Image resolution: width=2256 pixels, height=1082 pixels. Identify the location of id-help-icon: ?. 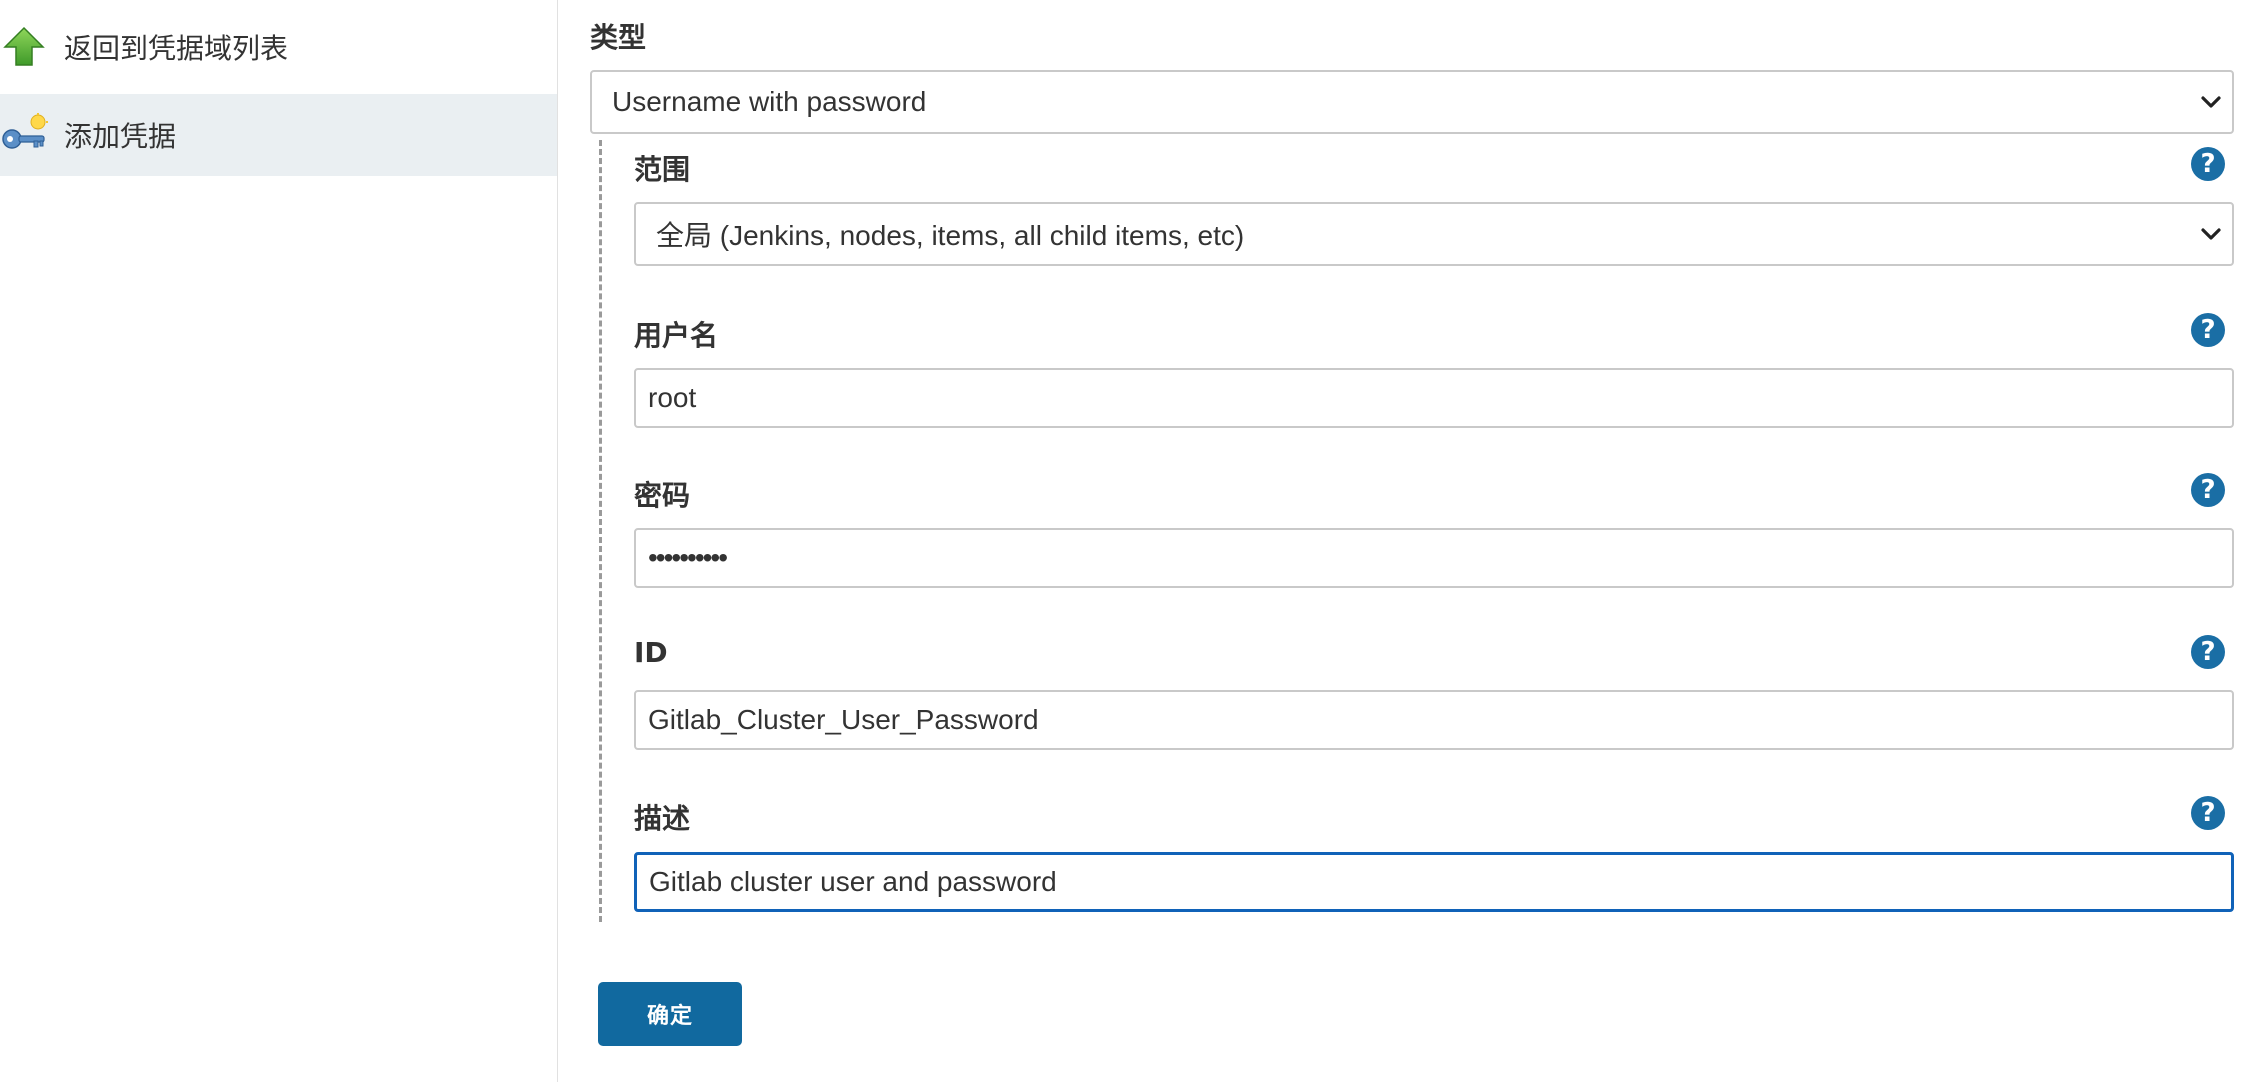
(2208, 652).